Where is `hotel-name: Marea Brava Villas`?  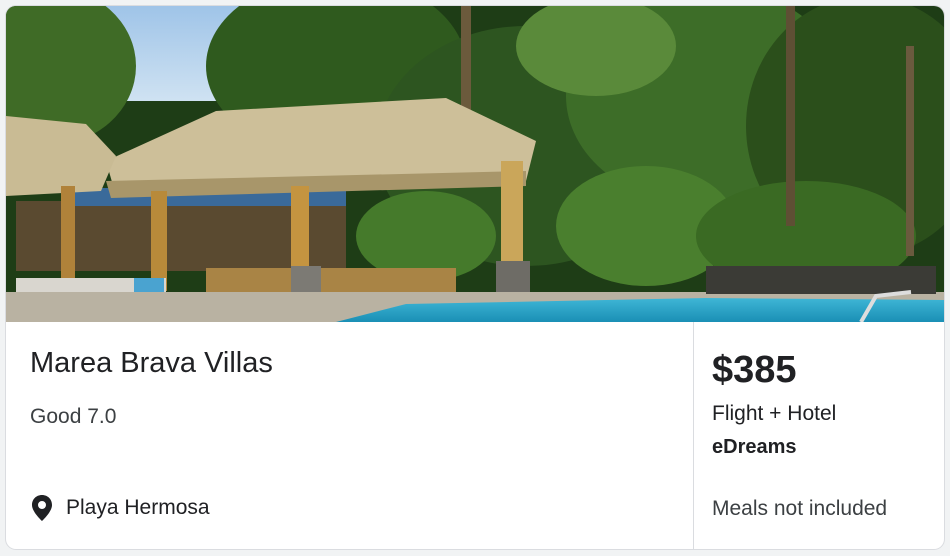
hotel-name: Marea Brava Villas is located at coordinates (151, 363).